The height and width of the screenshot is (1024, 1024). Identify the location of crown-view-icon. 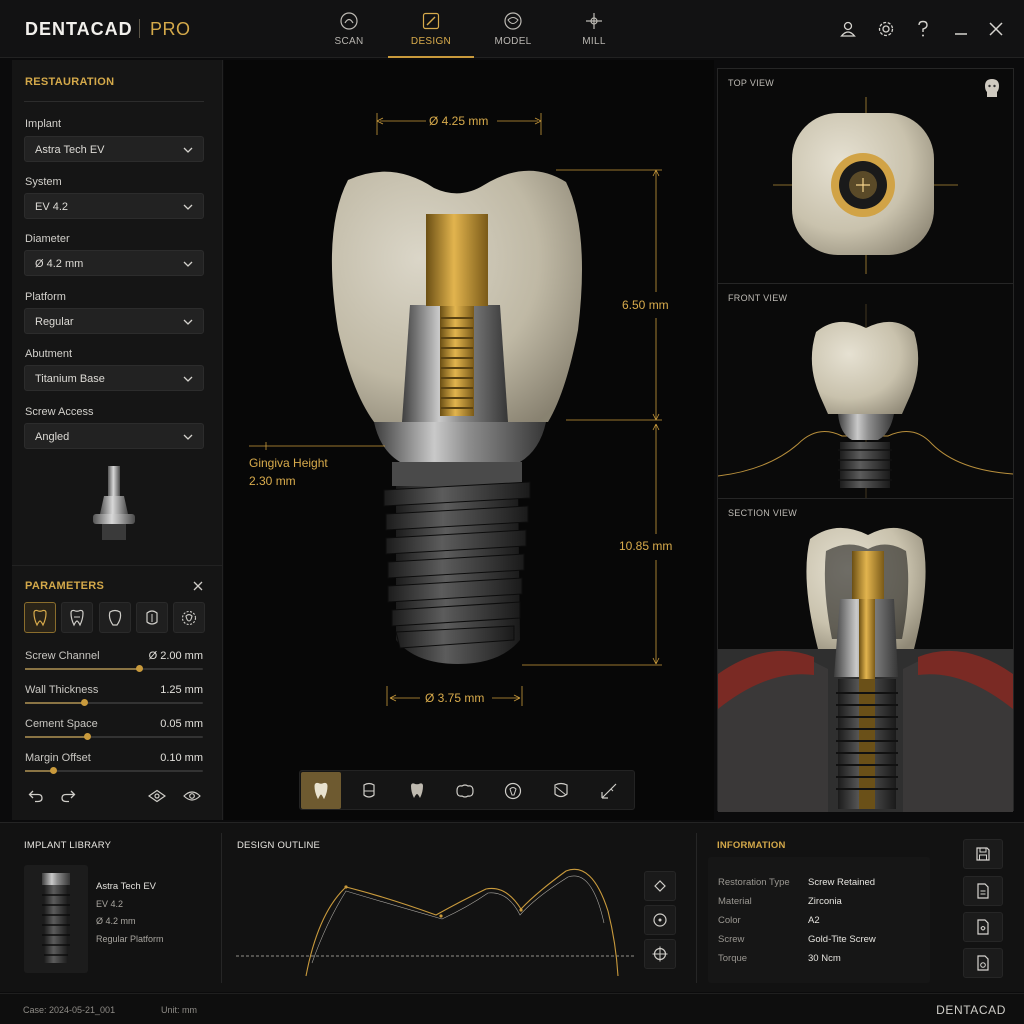
(321, 790).